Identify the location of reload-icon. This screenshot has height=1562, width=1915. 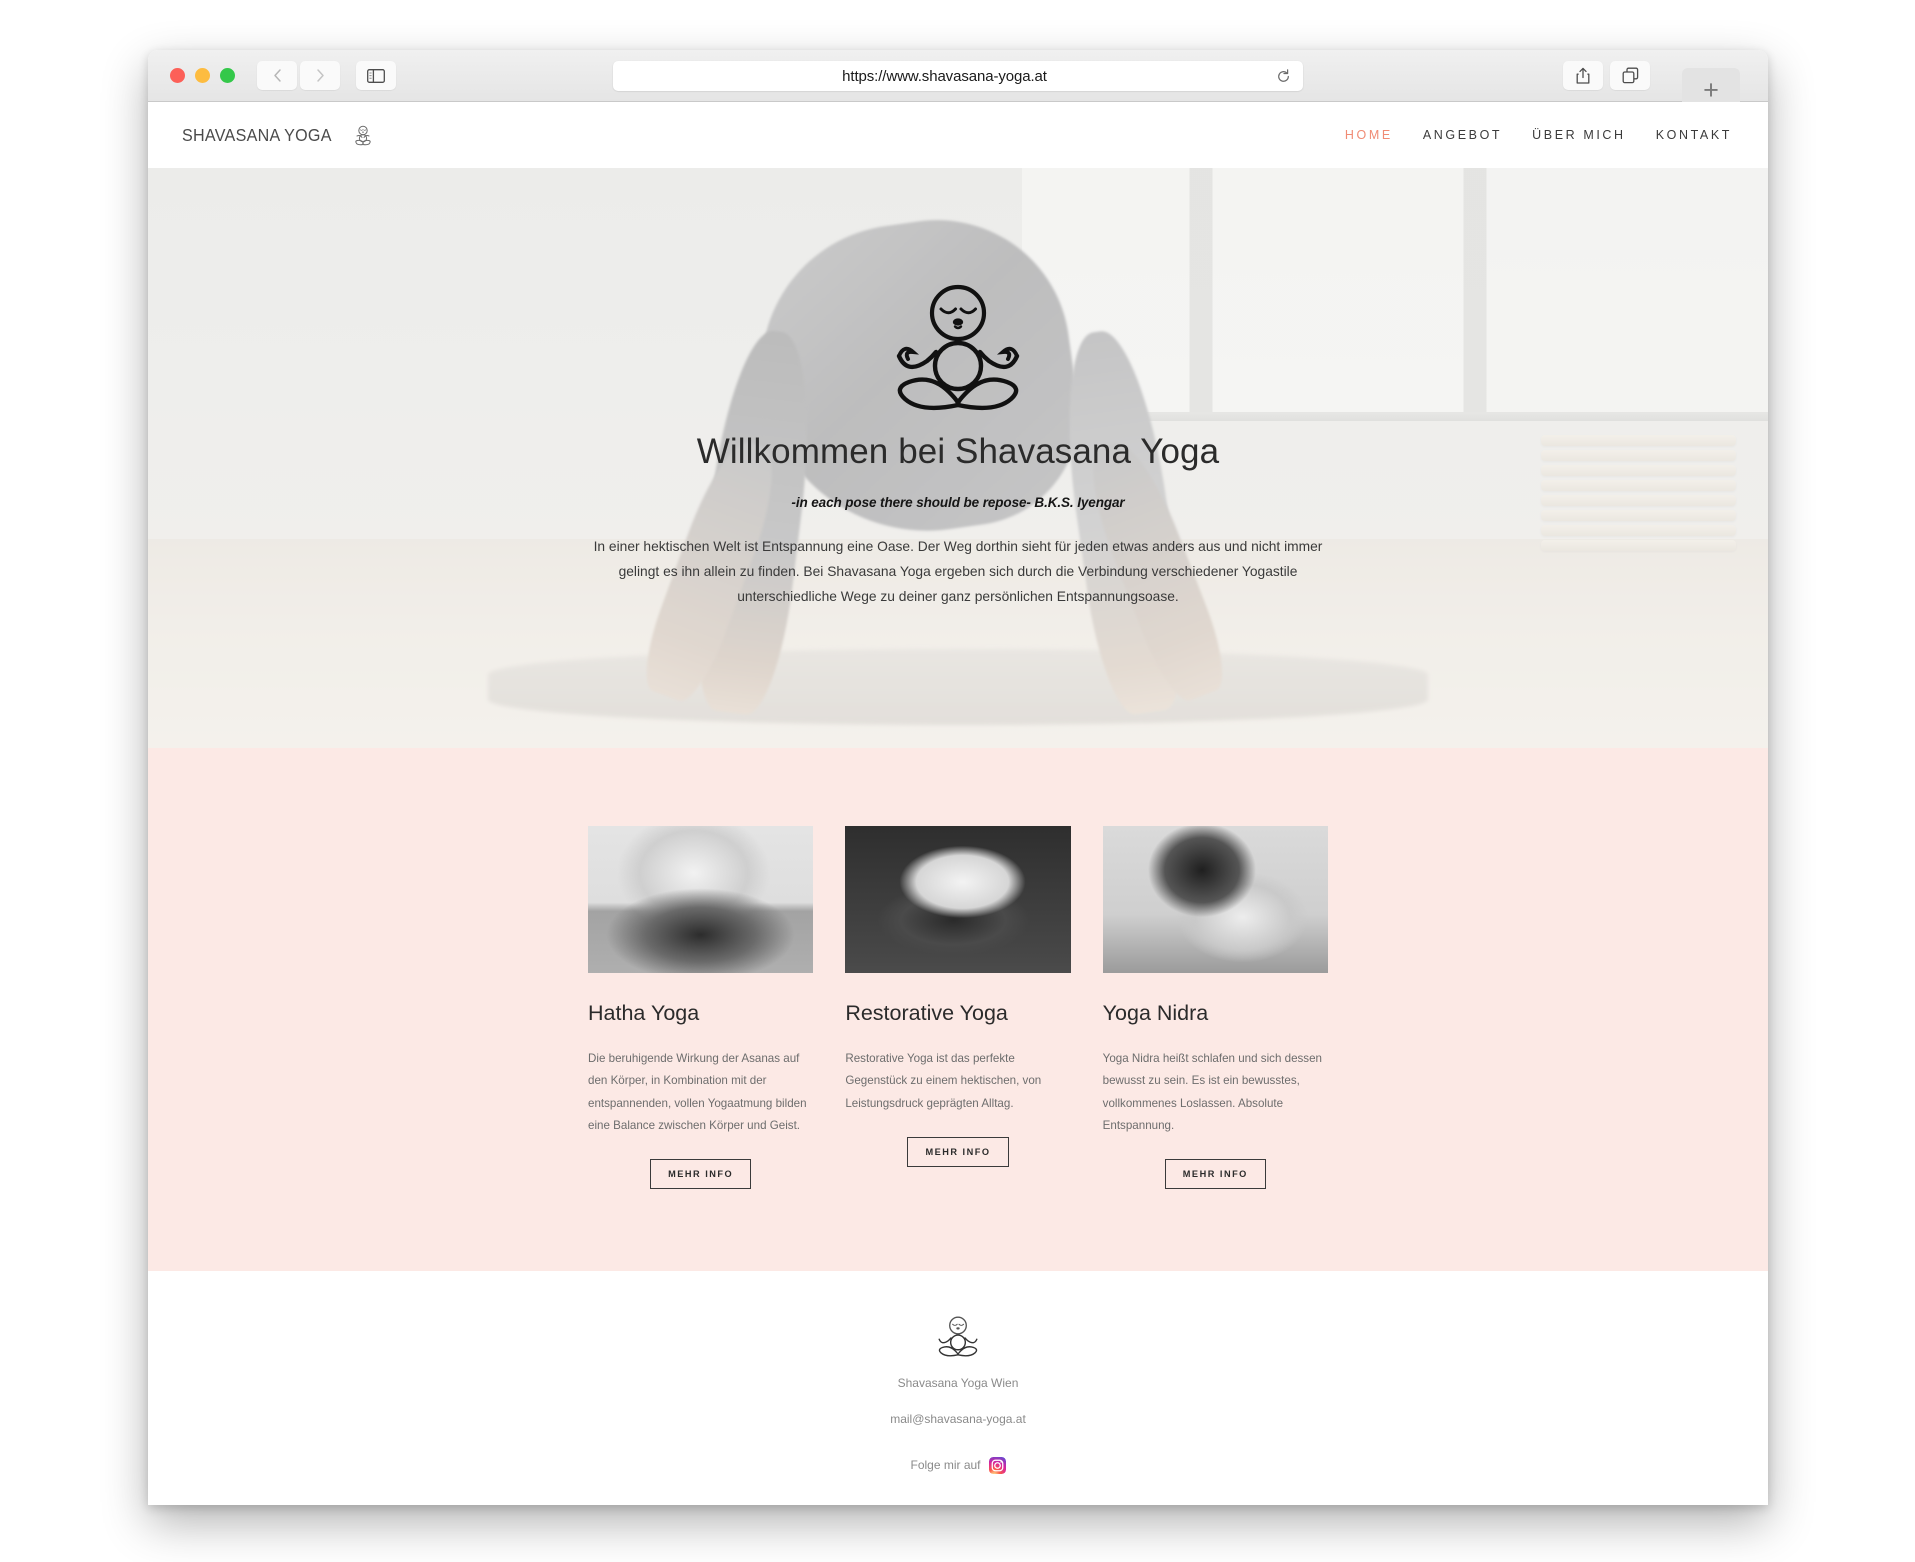
(1283, 75).